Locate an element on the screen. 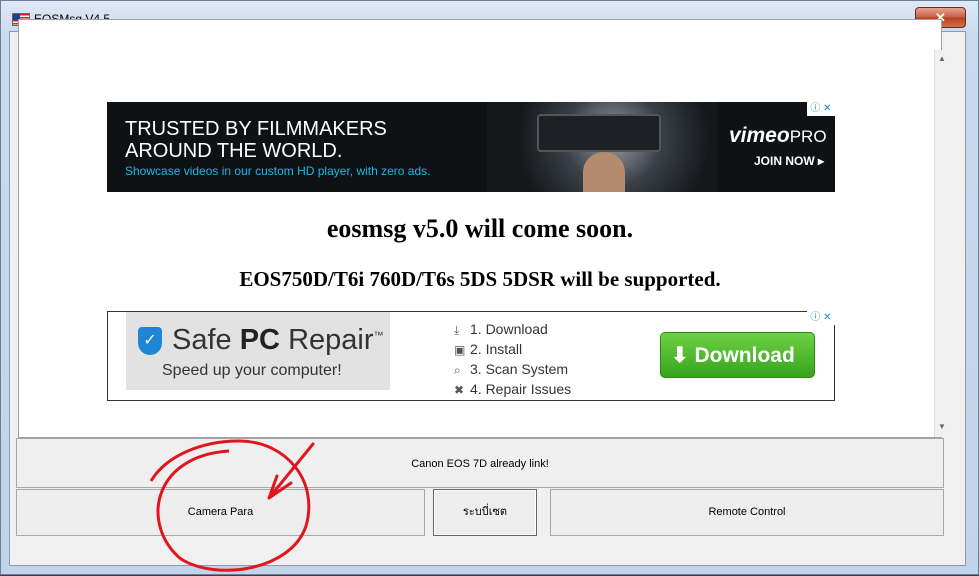  language-button: ระบบี่เซต is located at coordinates (485, 512).